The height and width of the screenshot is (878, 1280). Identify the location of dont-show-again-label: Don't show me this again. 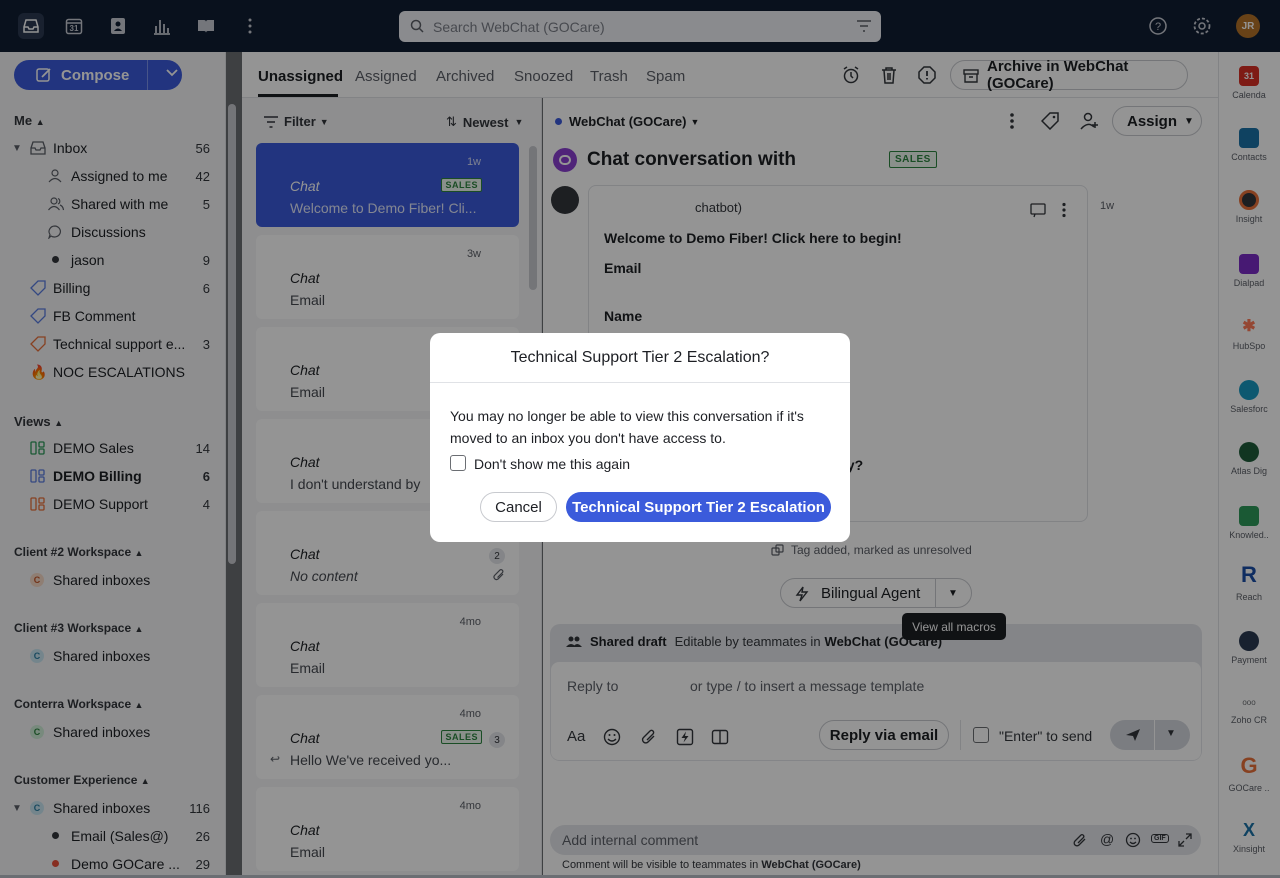
(552, 464).